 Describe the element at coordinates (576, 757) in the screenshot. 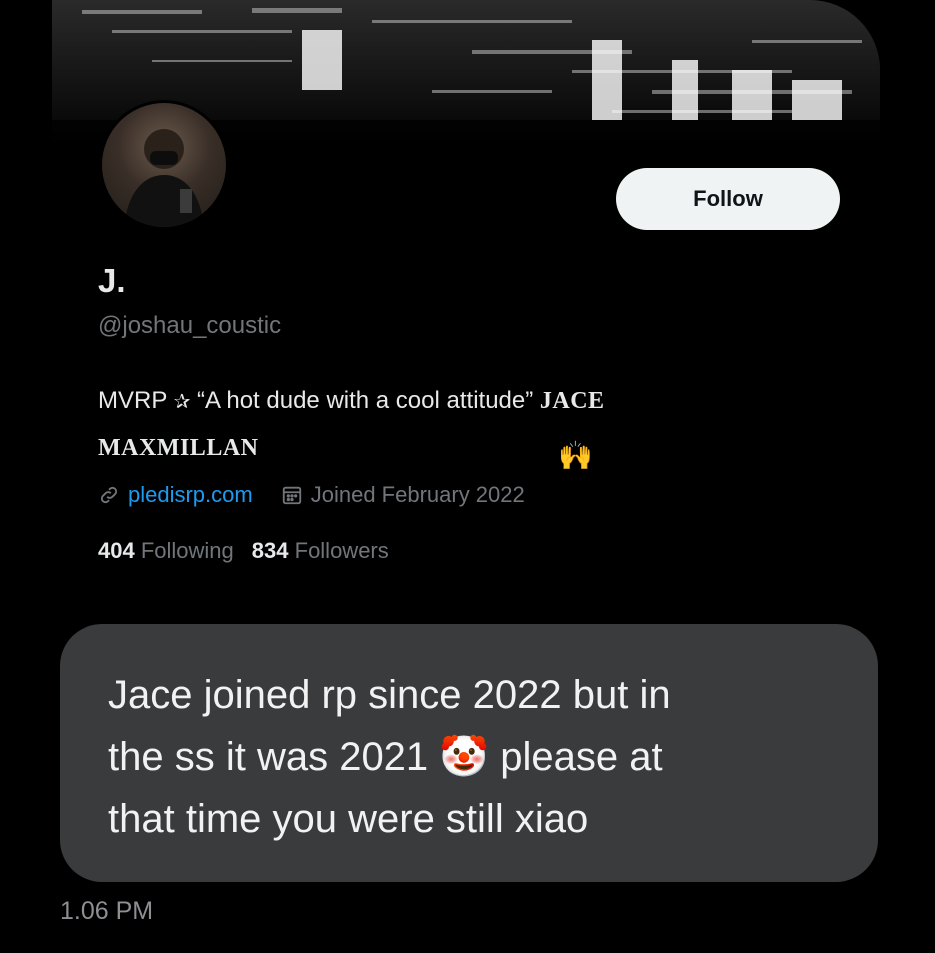

I see `message-line-2b: please at` at that location.